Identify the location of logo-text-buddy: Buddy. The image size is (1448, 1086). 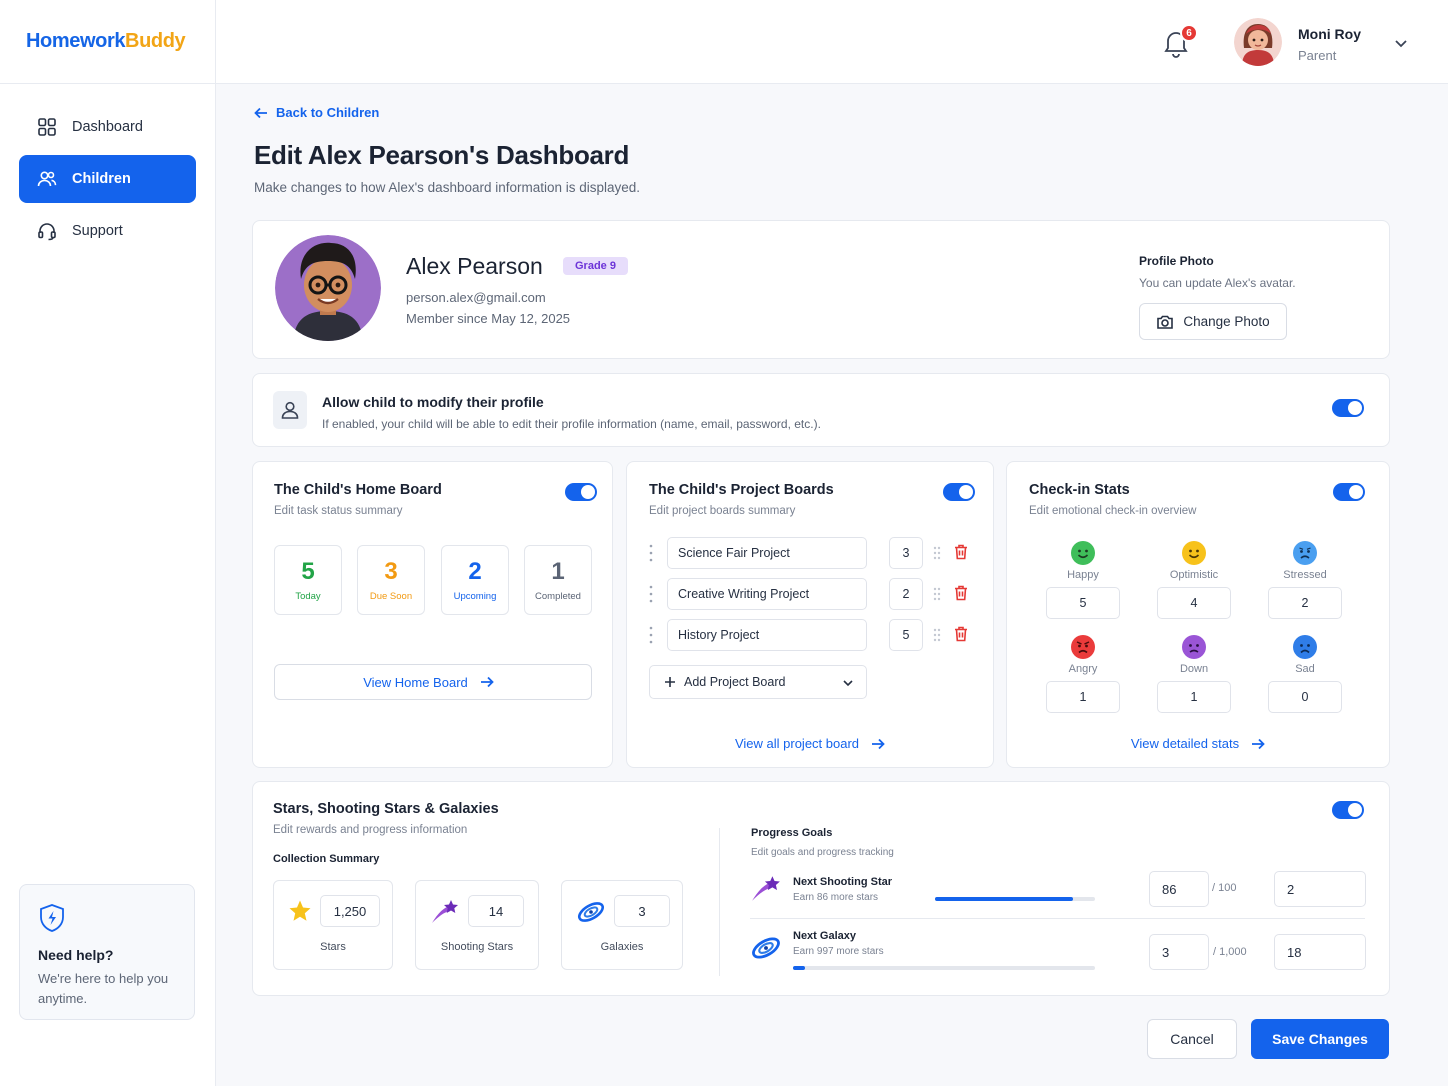
(155, 41).